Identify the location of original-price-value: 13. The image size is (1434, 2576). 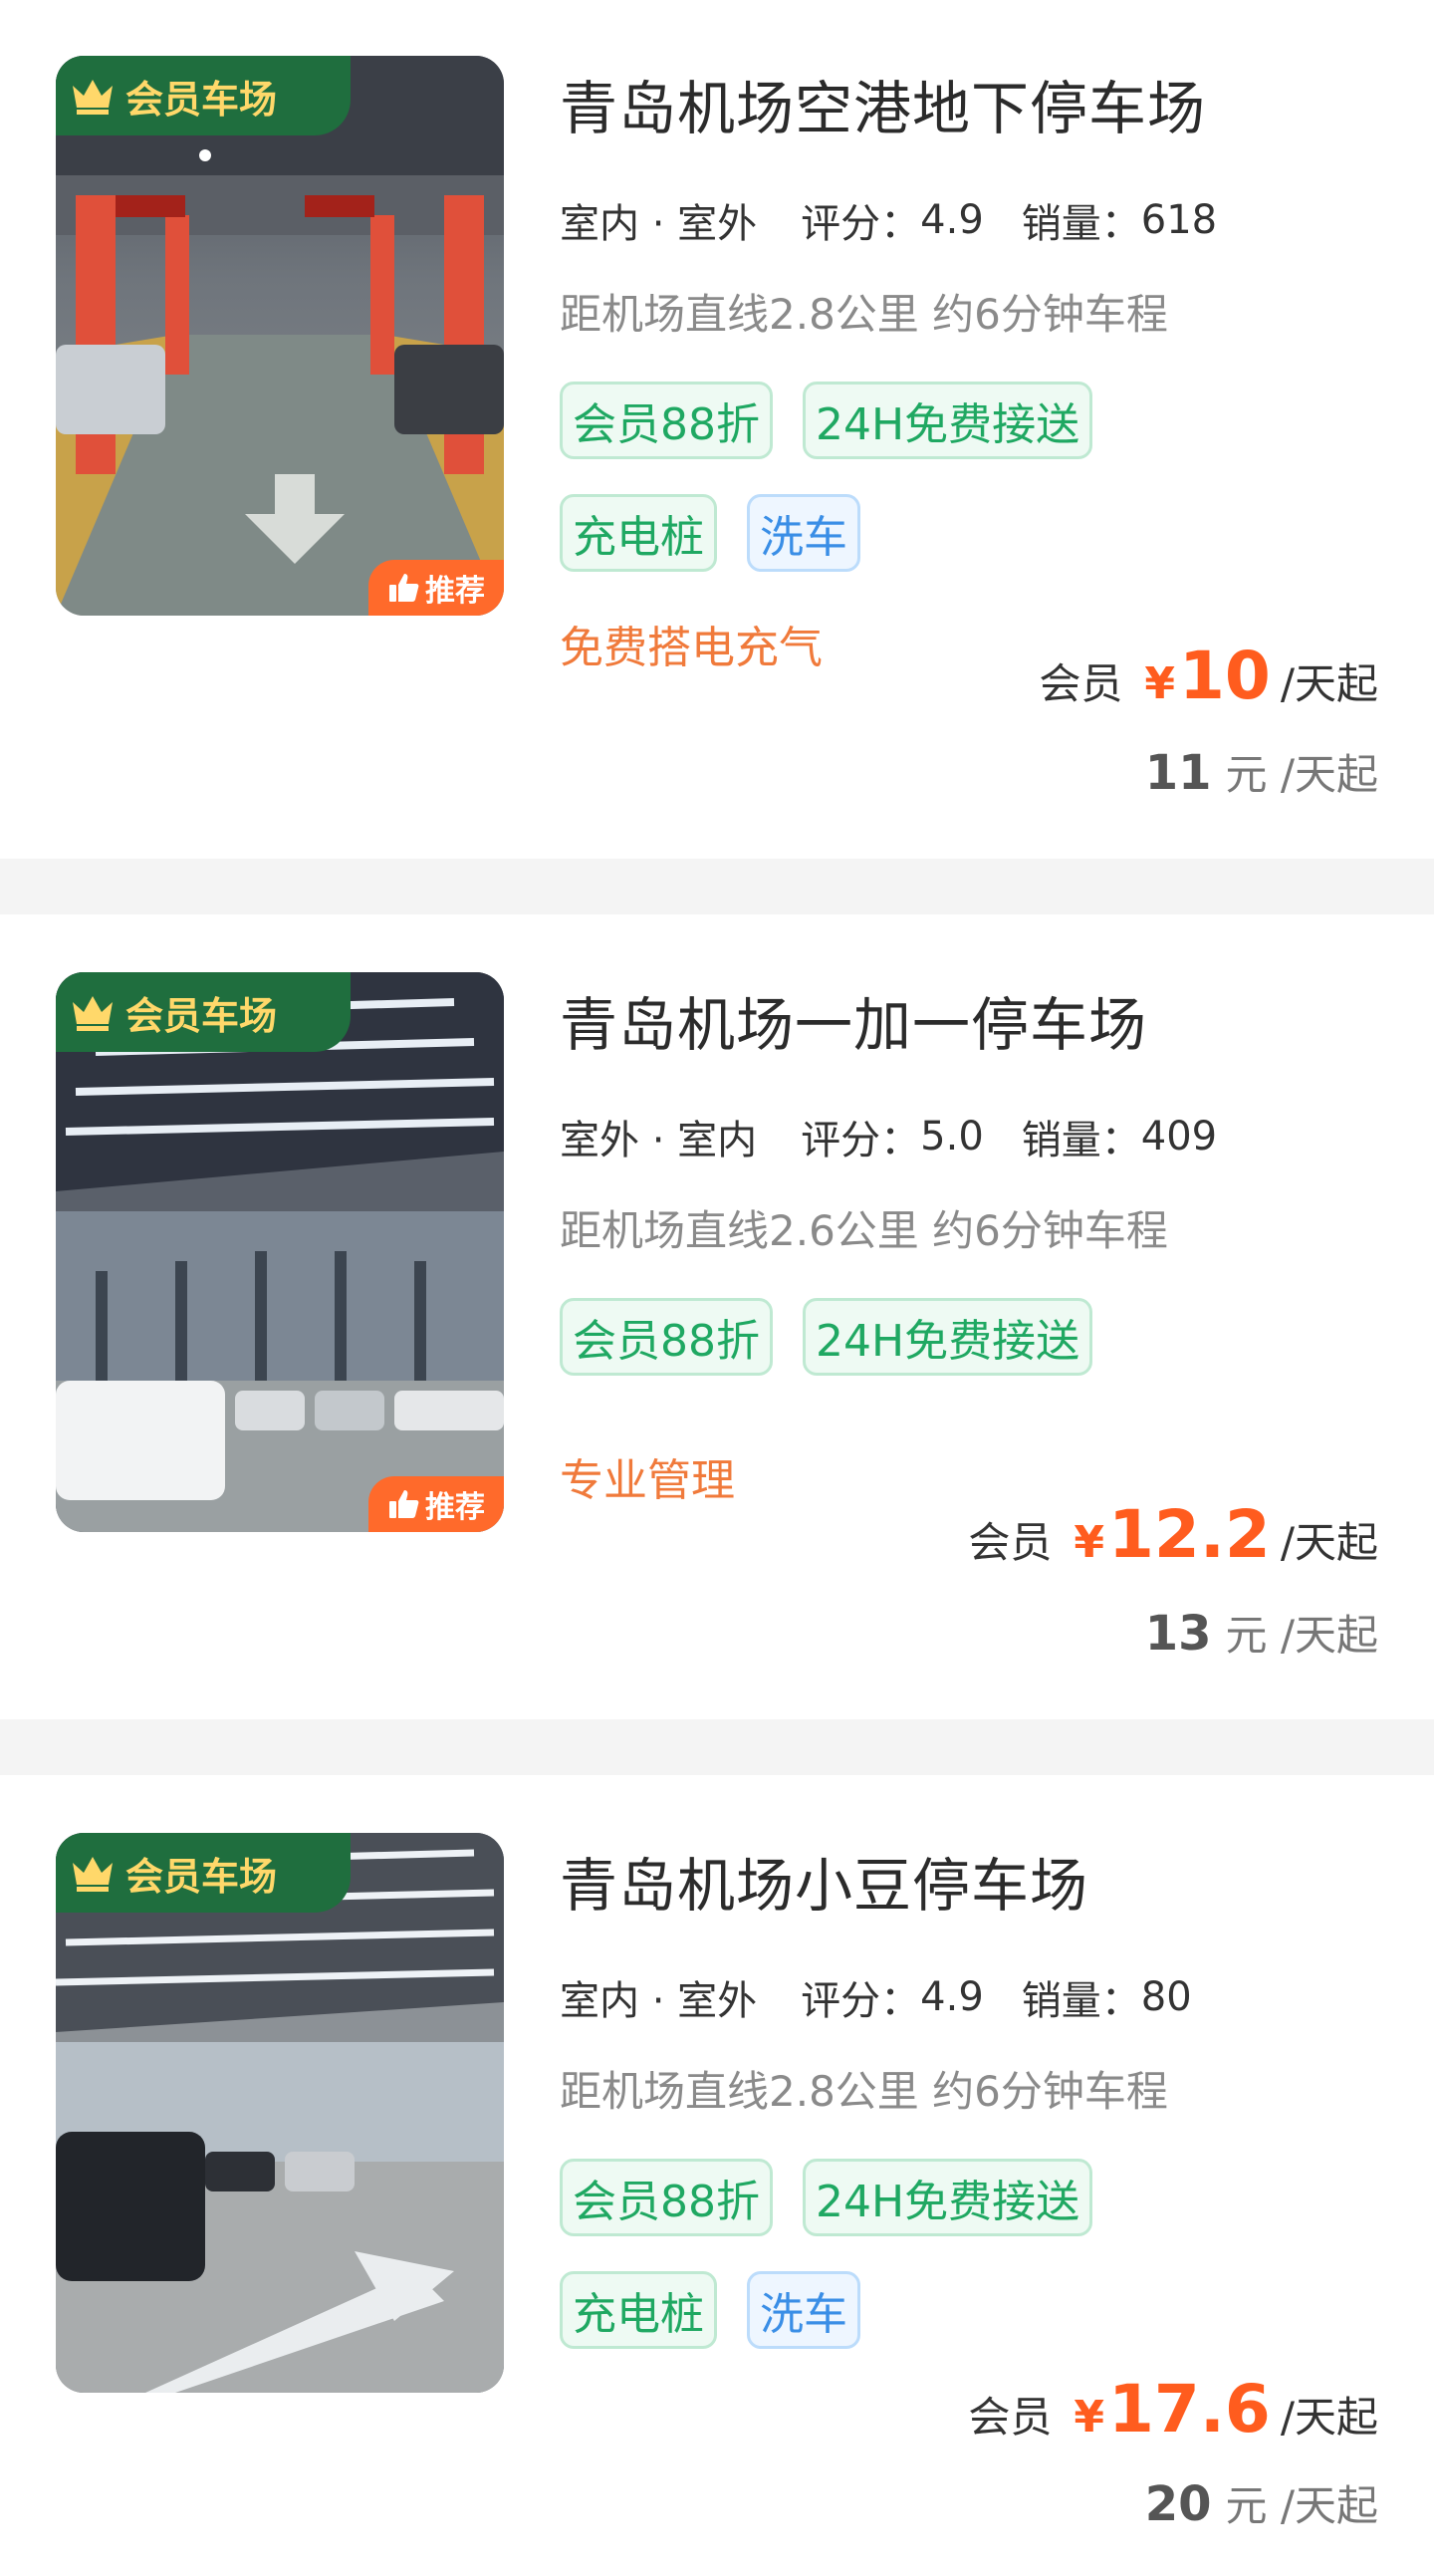
(1178, 1634).